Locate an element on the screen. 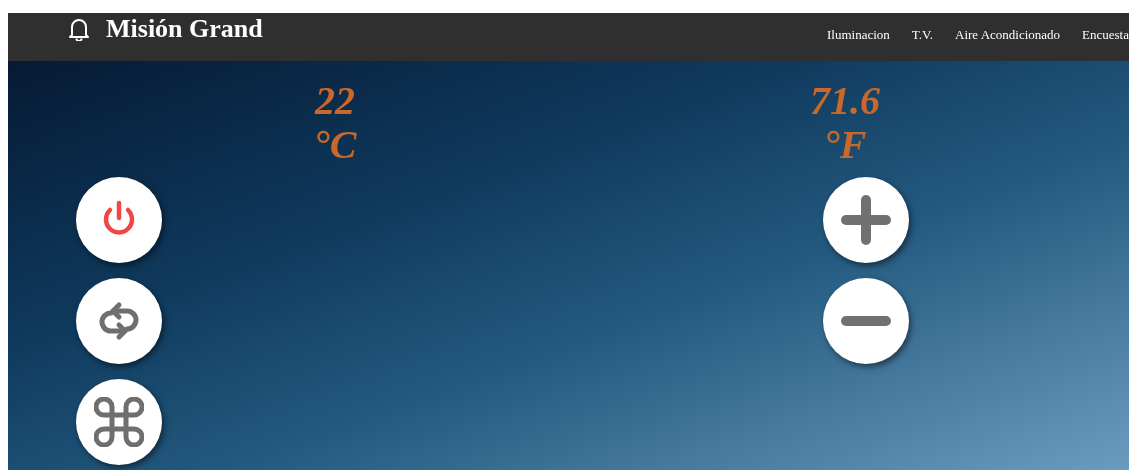  minus-icon is located at coordinates (866, 321).